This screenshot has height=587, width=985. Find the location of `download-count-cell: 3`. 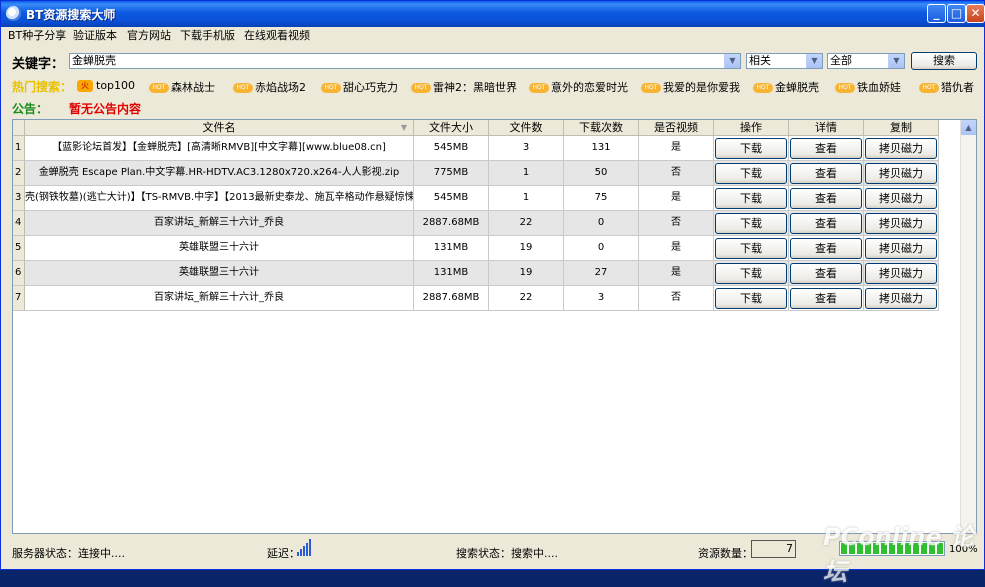

download-count-cell: 3 is located at coordinates (601, 298).